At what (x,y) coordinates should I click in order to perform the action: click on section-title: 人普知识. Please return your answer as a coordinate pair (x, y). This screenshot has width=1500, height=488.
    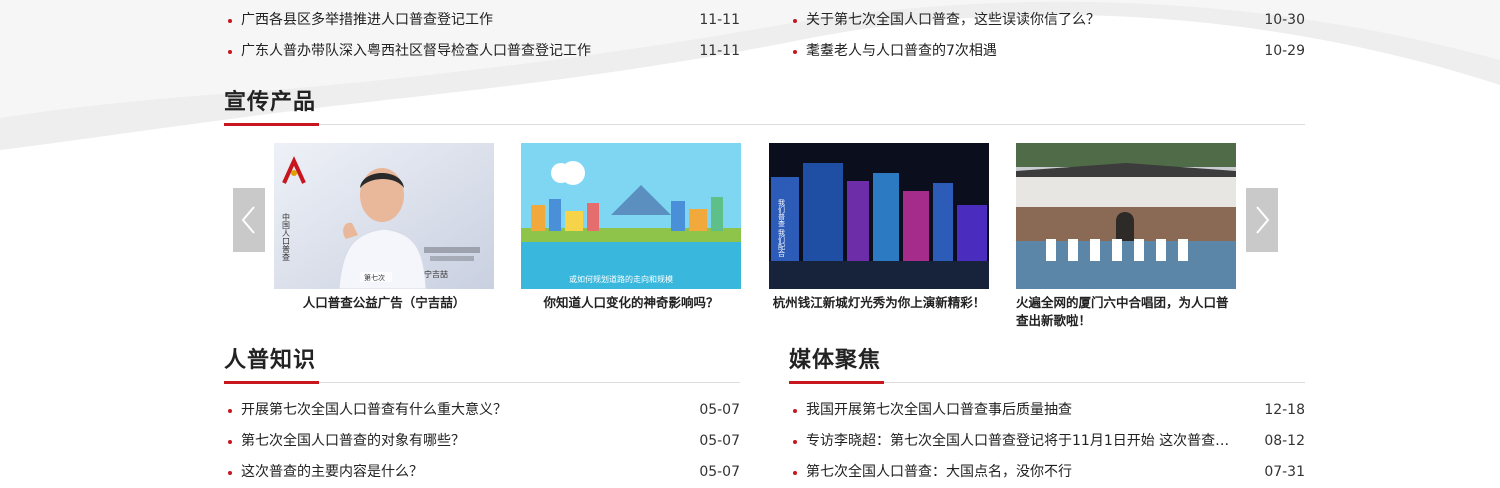
    Looking at the image, I should click on (270, 361).